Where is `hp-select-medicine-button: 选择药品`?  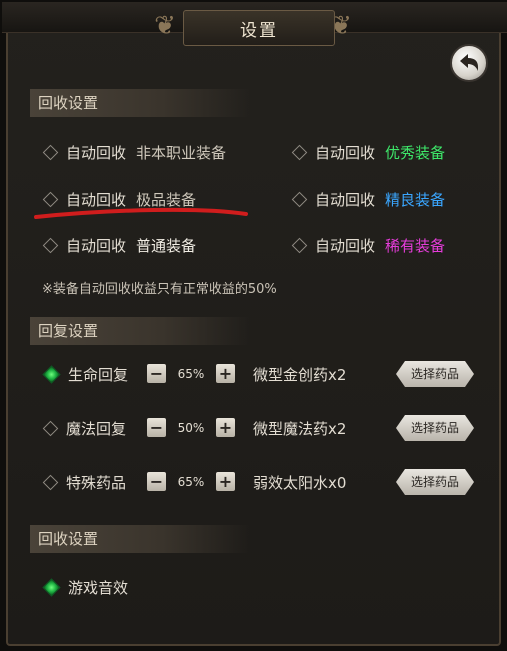 hp-select-medicine-button: 选择药品 is located at coordinates (435, 374).